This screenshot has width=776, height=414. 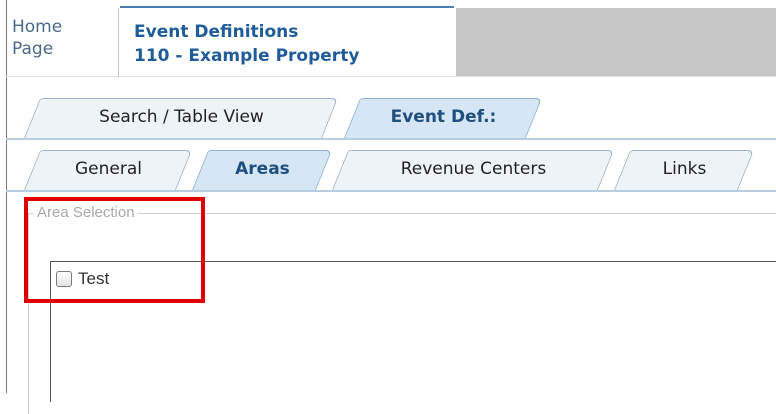 I want to click on tab-label: Event Def.:, so click(x=443, y=117).